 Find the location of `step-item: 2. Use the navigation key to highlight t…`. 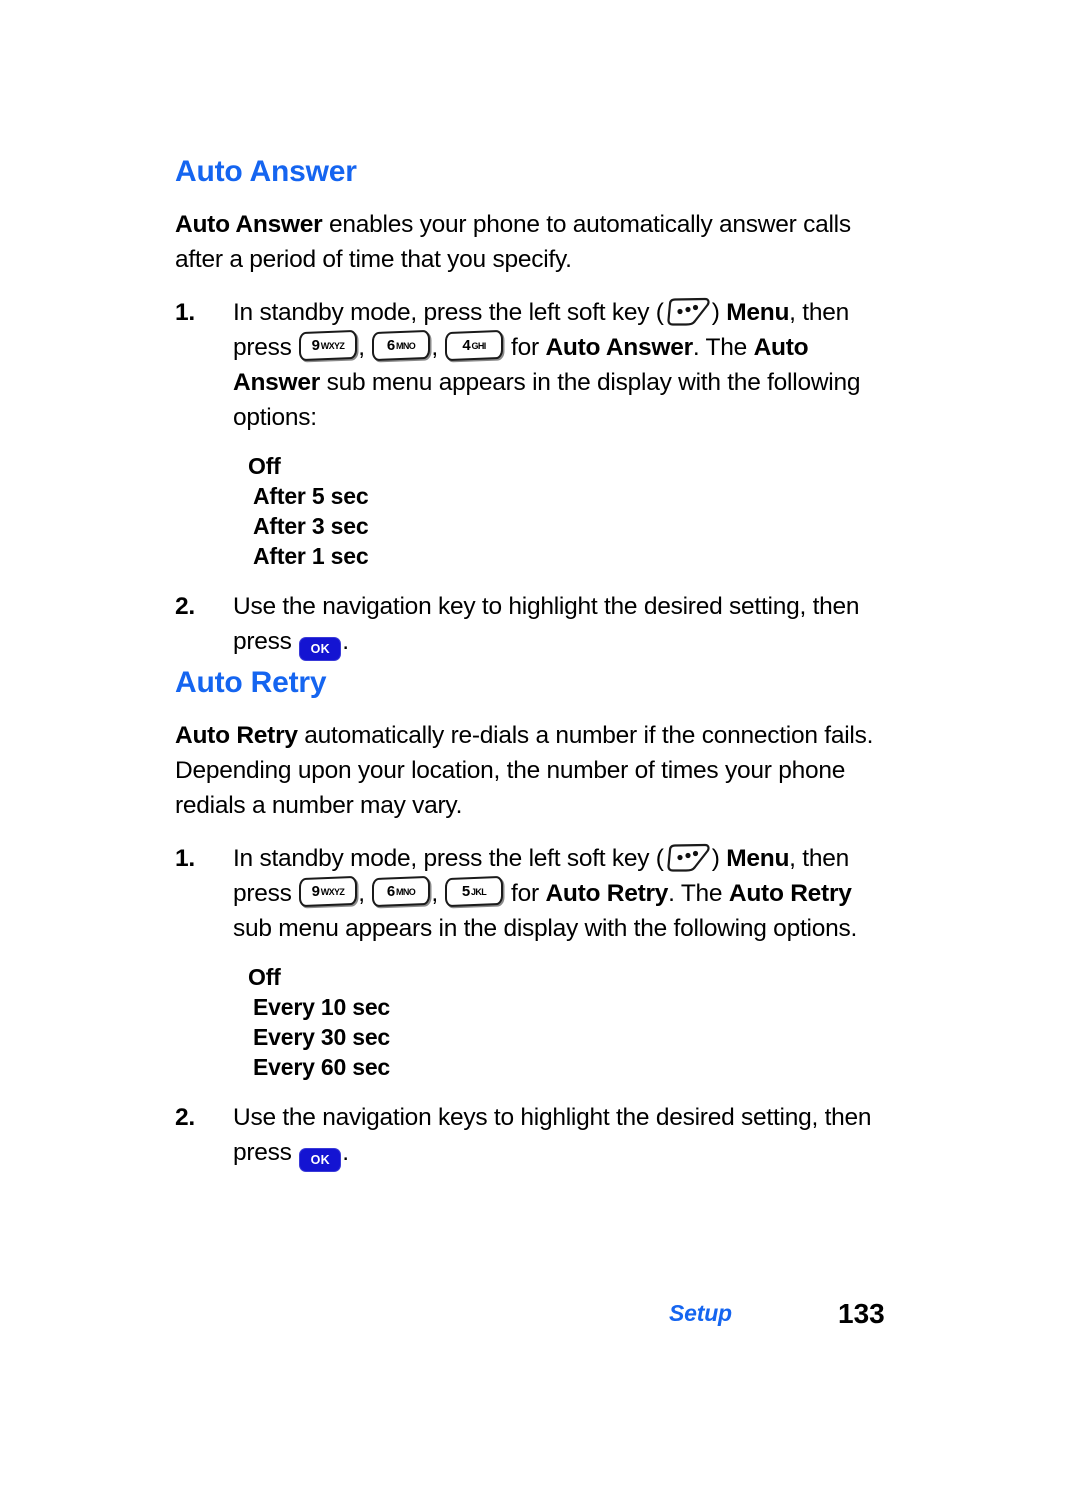

step-item: 2. Use the navigation key to highlight t… is located at coordinates (535, 624).